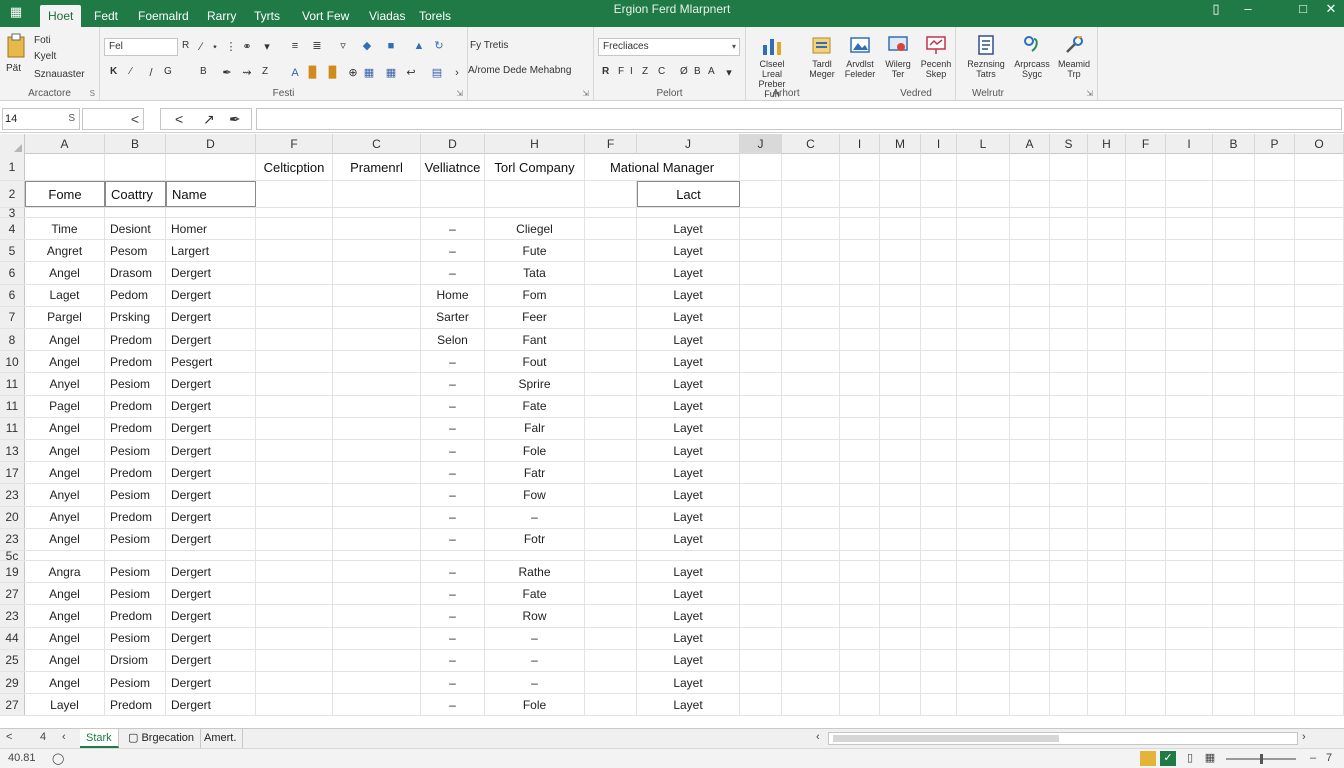  What do you see at coordinates (294, 167) in the screenshot?
I see `header-cell: Celticption` at bounding box center [294, 167].